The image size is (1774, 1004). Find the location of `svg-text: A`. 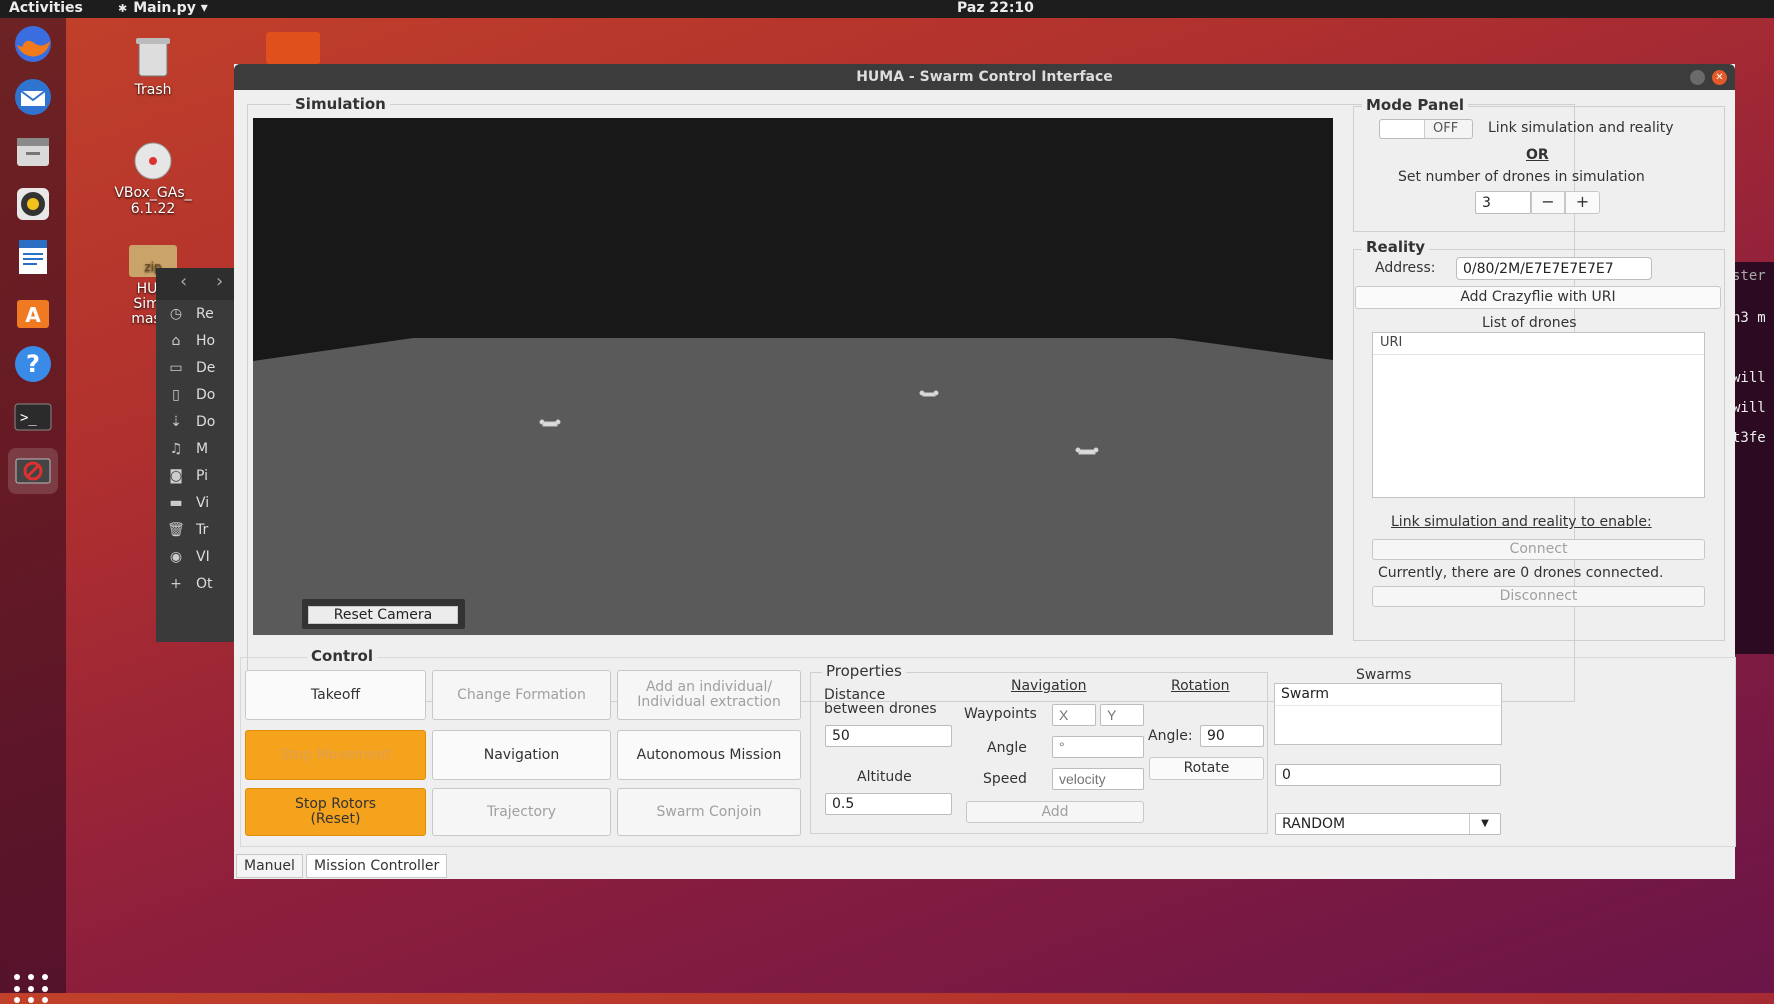

svg-text: A is located at coordinates (33, 315).